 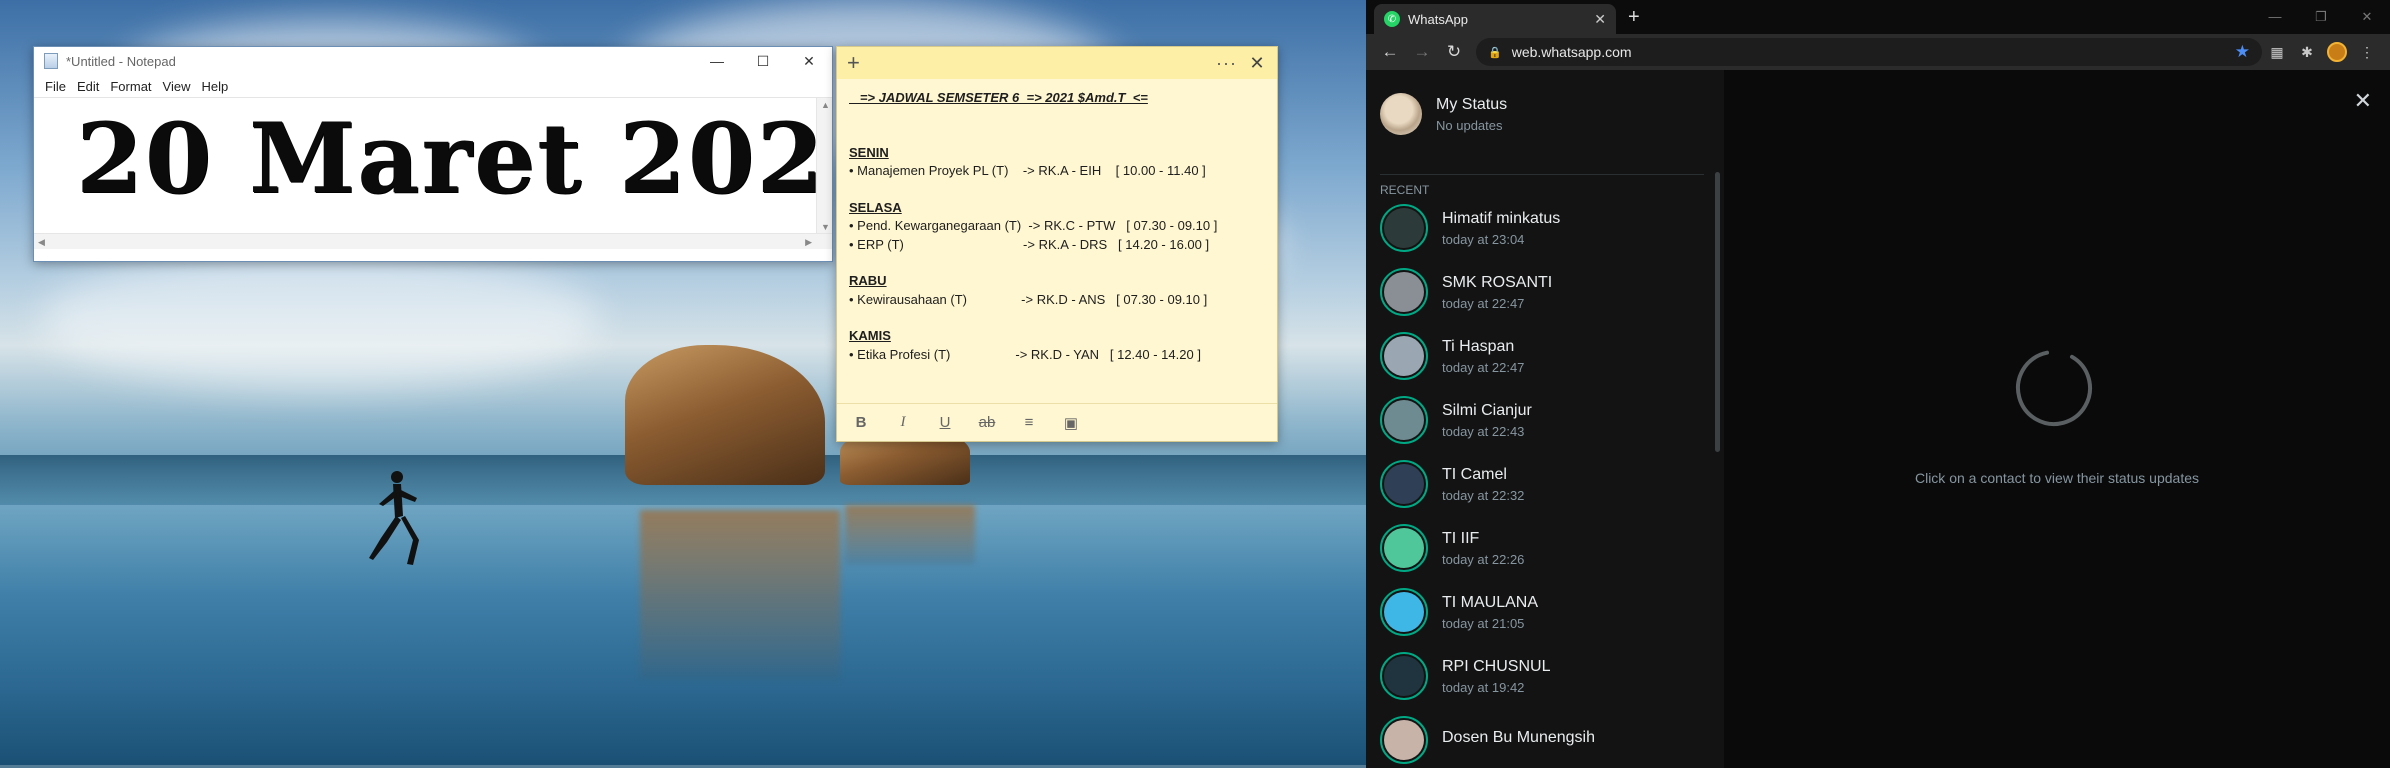 What do you see at coordinates (740, 595) in the screenshot?
I see `rock-reflection` at bounding box center [740, 595].